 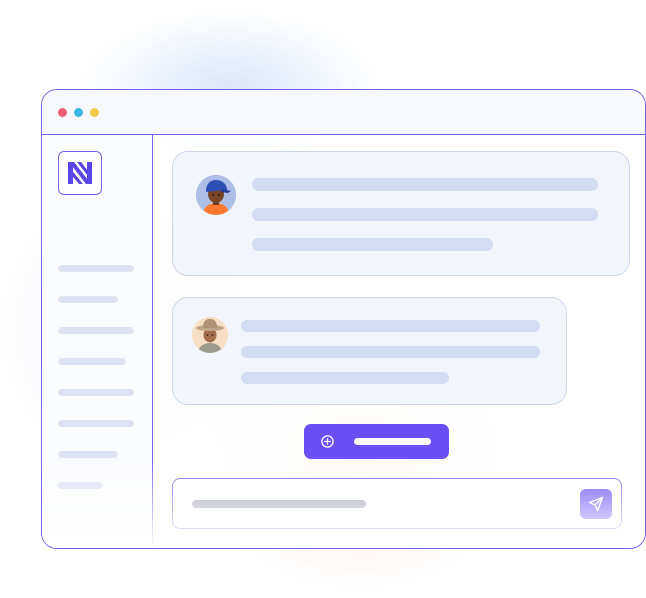 What do you see at coordinates (62, 112) in the screenshot?
I see `window-close-button` at bounding box center [62, 112].